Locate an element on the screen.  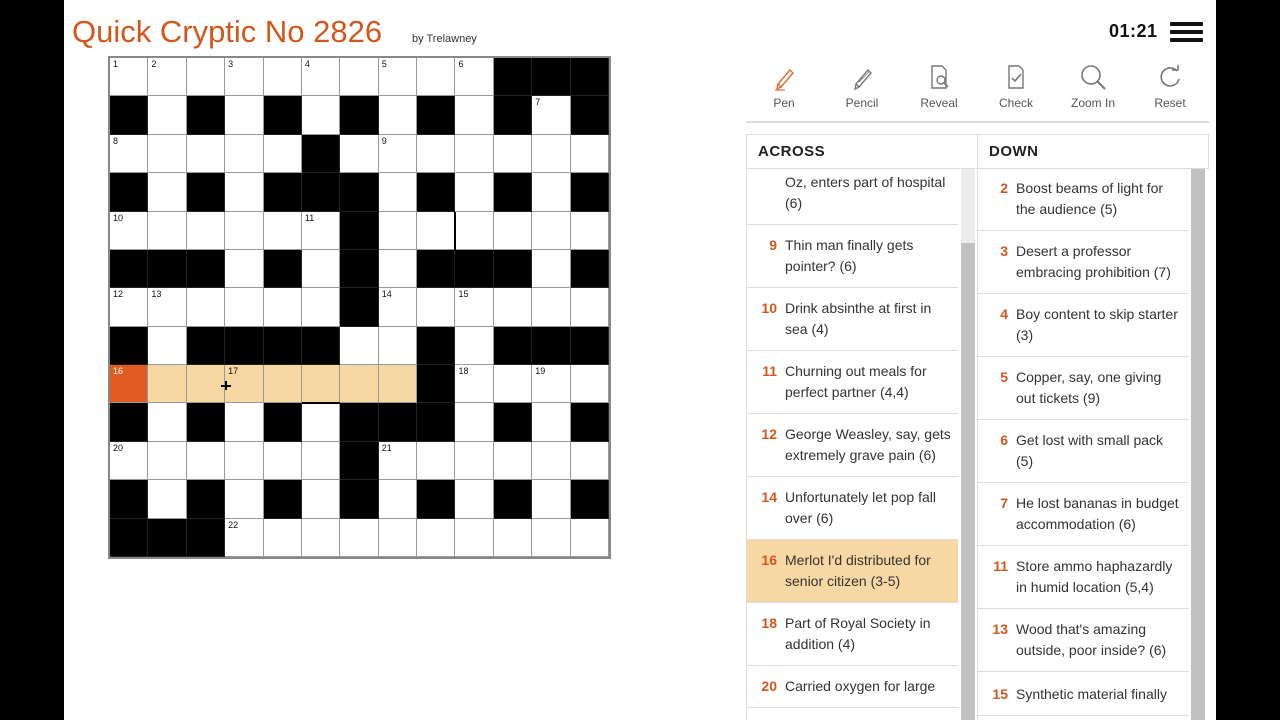
grid-cell: 21 is located at coordinates (398, 461).